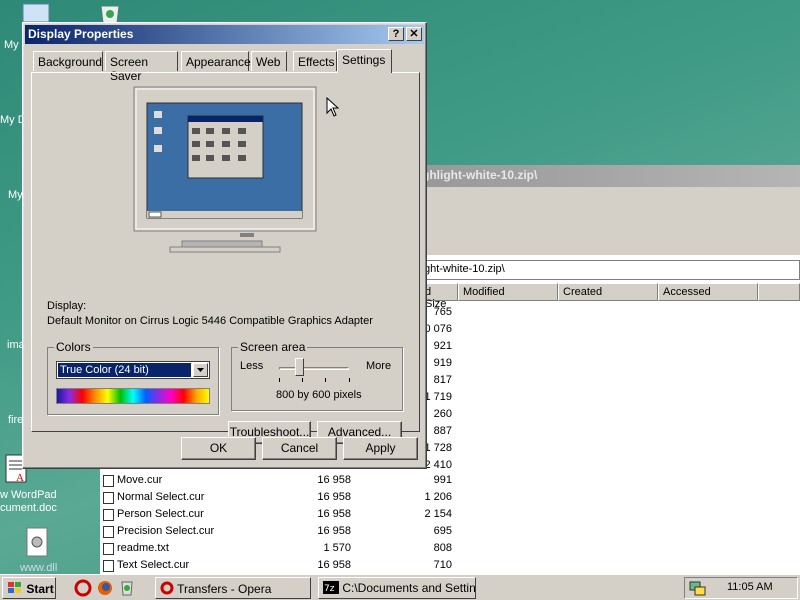 The image size is (800, 600). I want to click on monitor-preview, so click(225, 169).